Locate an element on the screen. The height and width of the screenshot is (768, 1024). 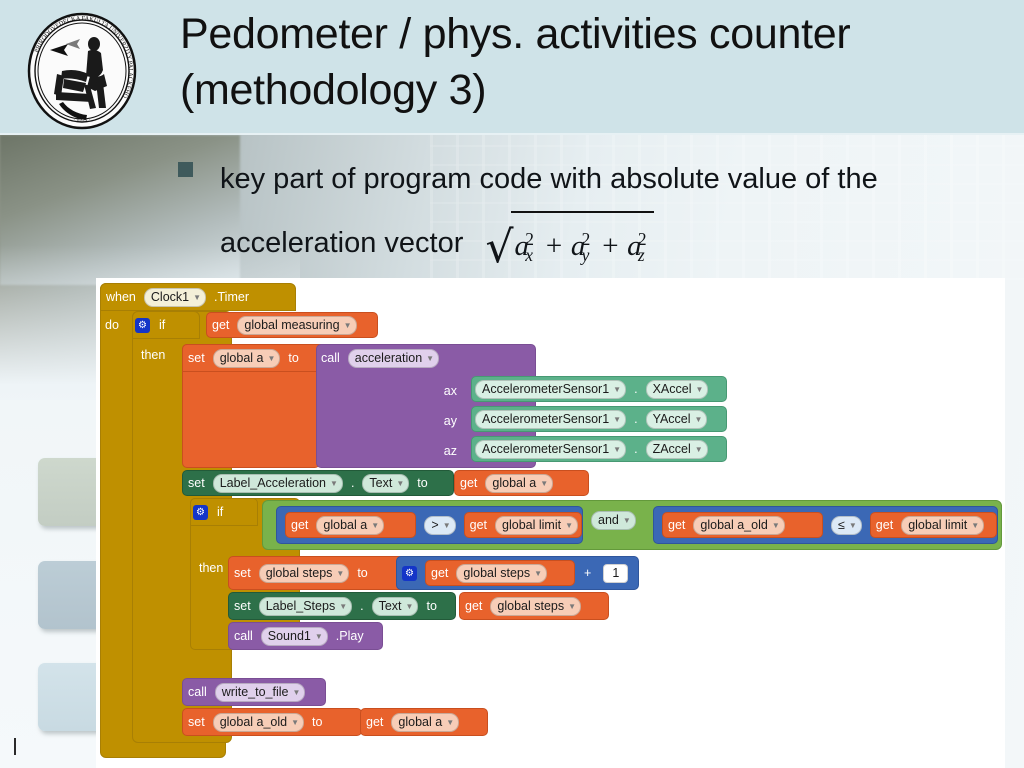
call-write-to-file-procedure-label: write_to_file is located at coordinates (255, 691).